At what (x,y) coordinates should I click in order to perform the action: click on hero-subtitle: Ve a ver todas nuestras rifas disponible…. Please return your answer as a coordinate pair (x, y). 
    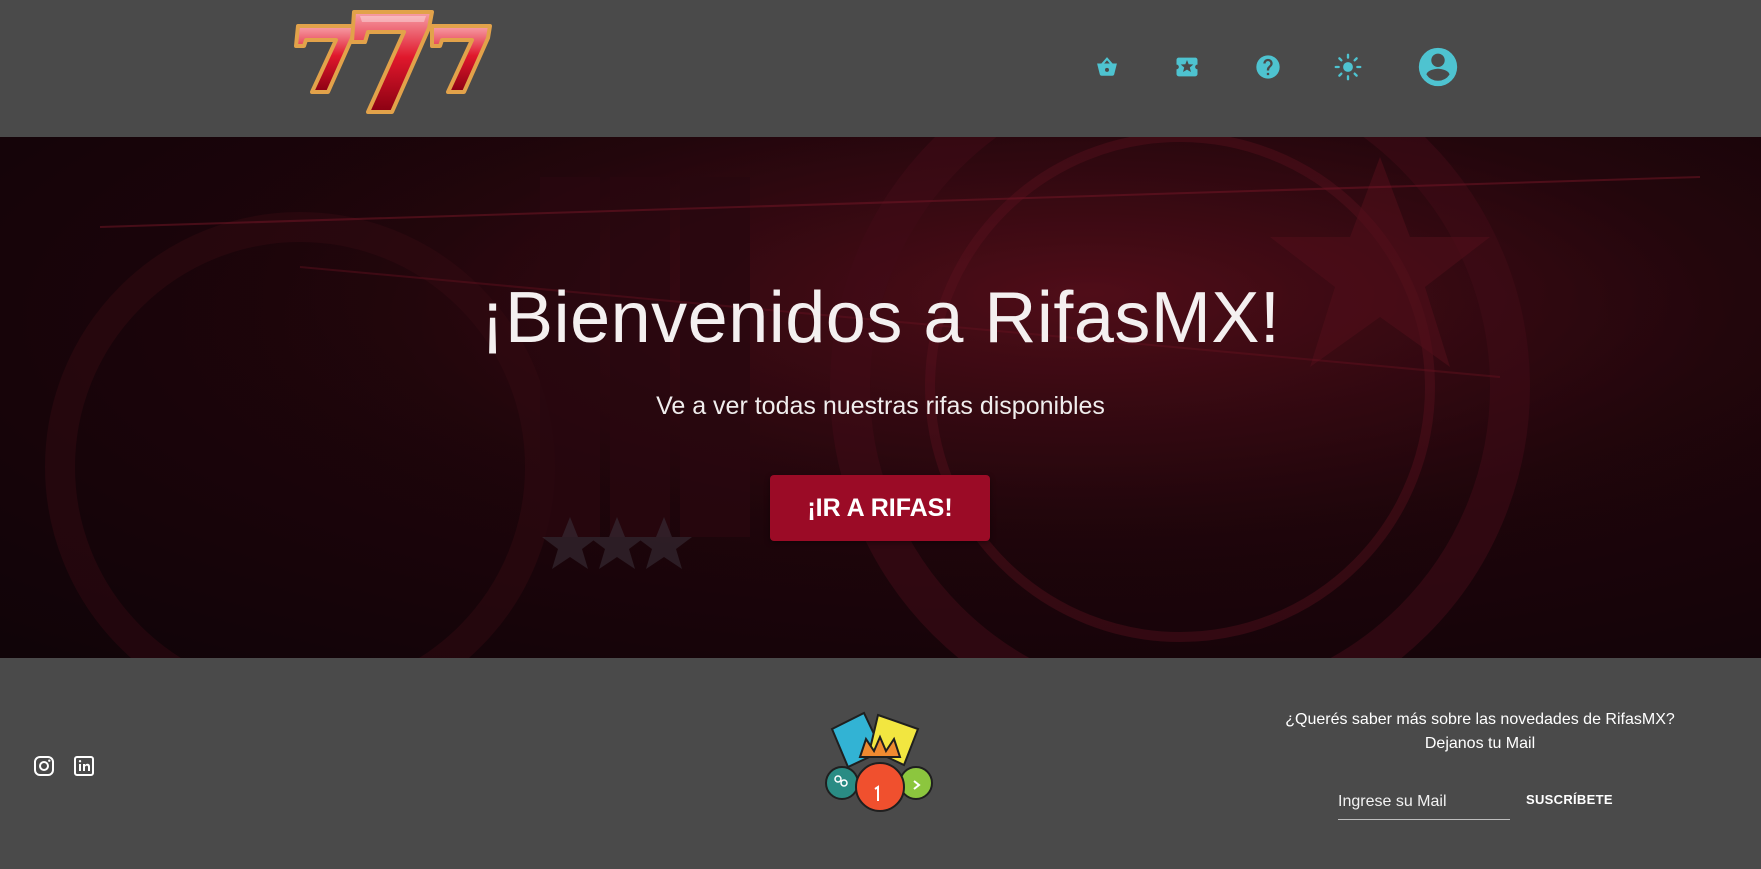
    Looking at the image, I should click on (880, 406).